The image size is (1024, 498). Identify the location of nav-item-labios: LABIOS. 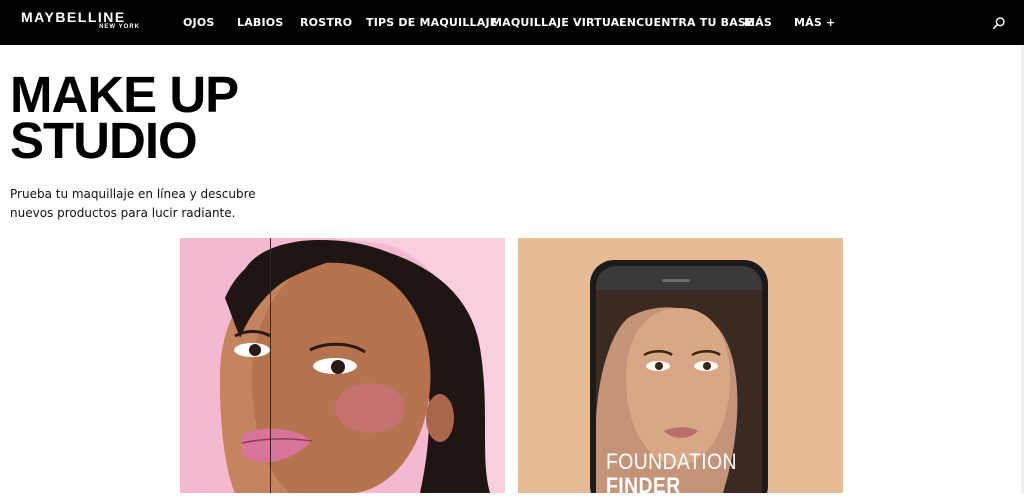
(260, 23).